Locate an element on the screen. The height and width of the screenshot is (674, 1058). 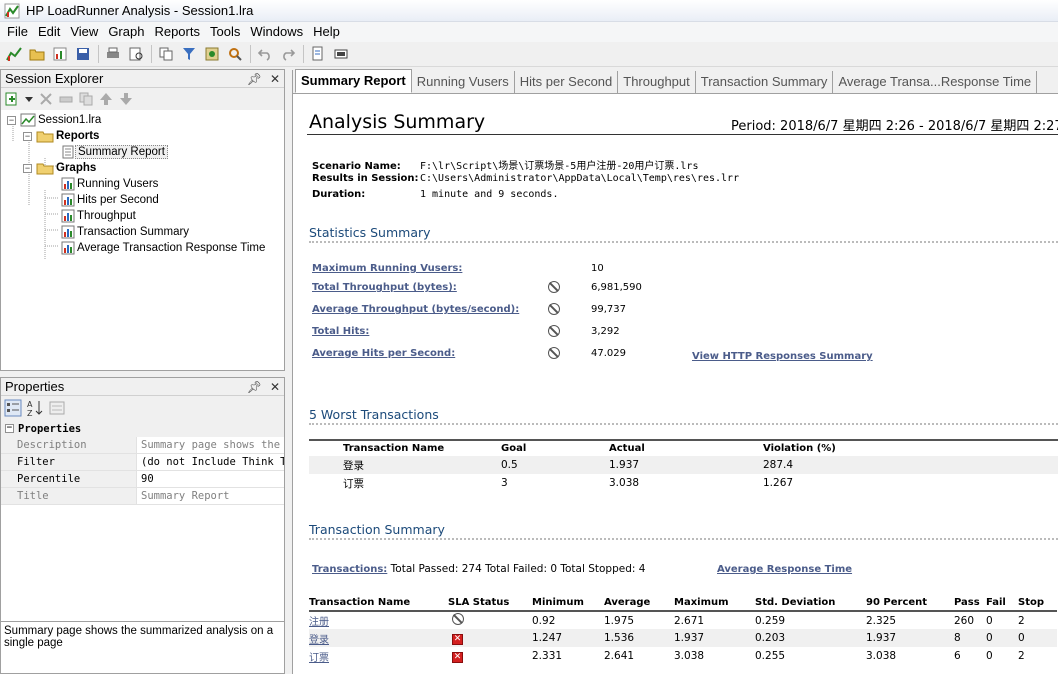
tree-node-summary-report: Summary Report is located at coordinates (114, 152).